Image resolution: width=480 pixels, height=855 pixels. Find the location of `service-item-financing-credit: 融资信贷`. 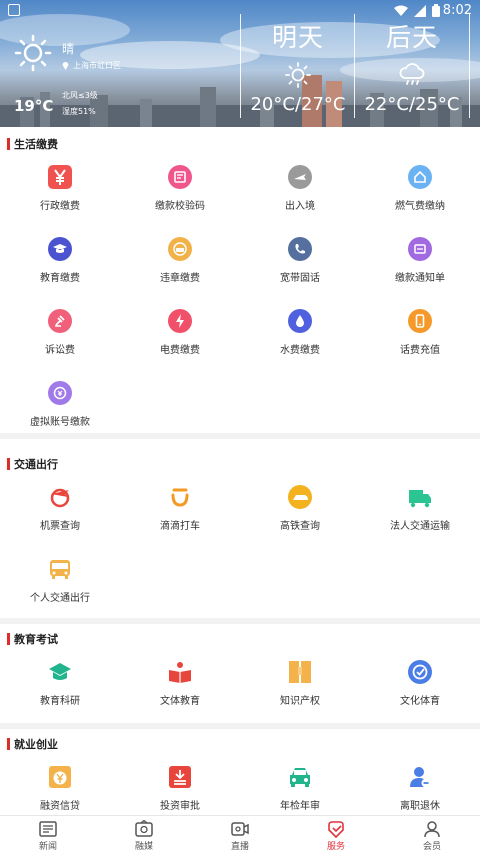

service-item-financing-credit: 融资信贷 is located at coordinates (60, 787).